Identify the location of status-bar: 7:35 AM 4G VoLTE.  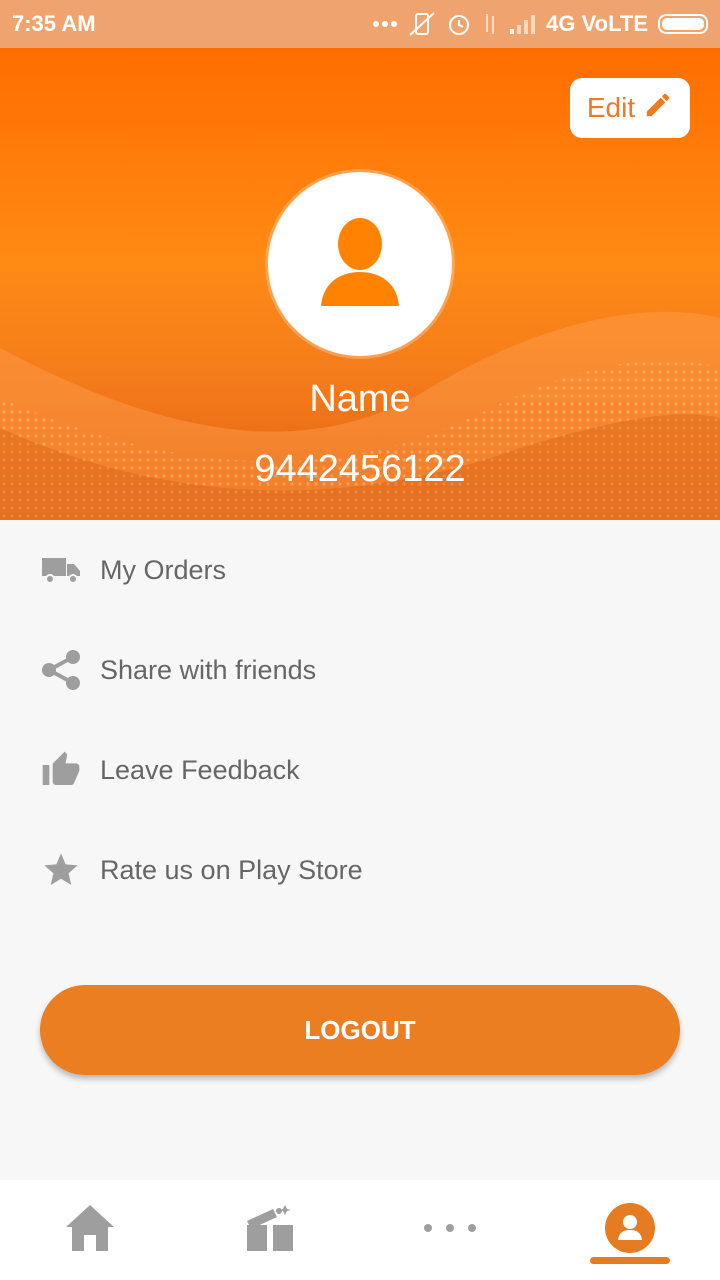
(360, 24).